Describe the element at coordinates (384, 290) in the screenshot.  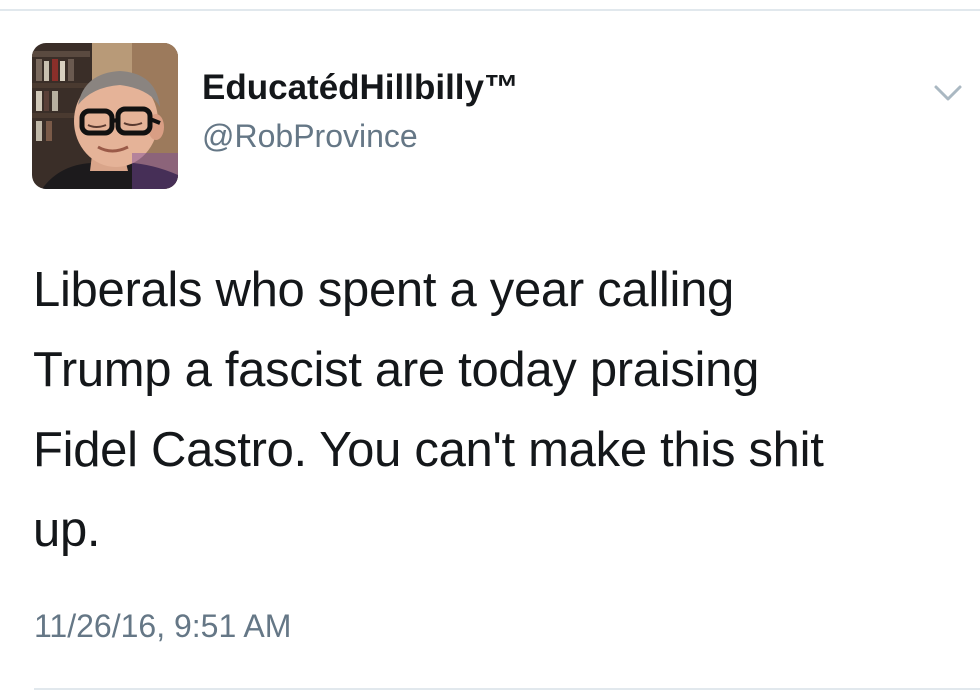
I see `tweet-text-line: Liberals who spent a year calling` at that location.